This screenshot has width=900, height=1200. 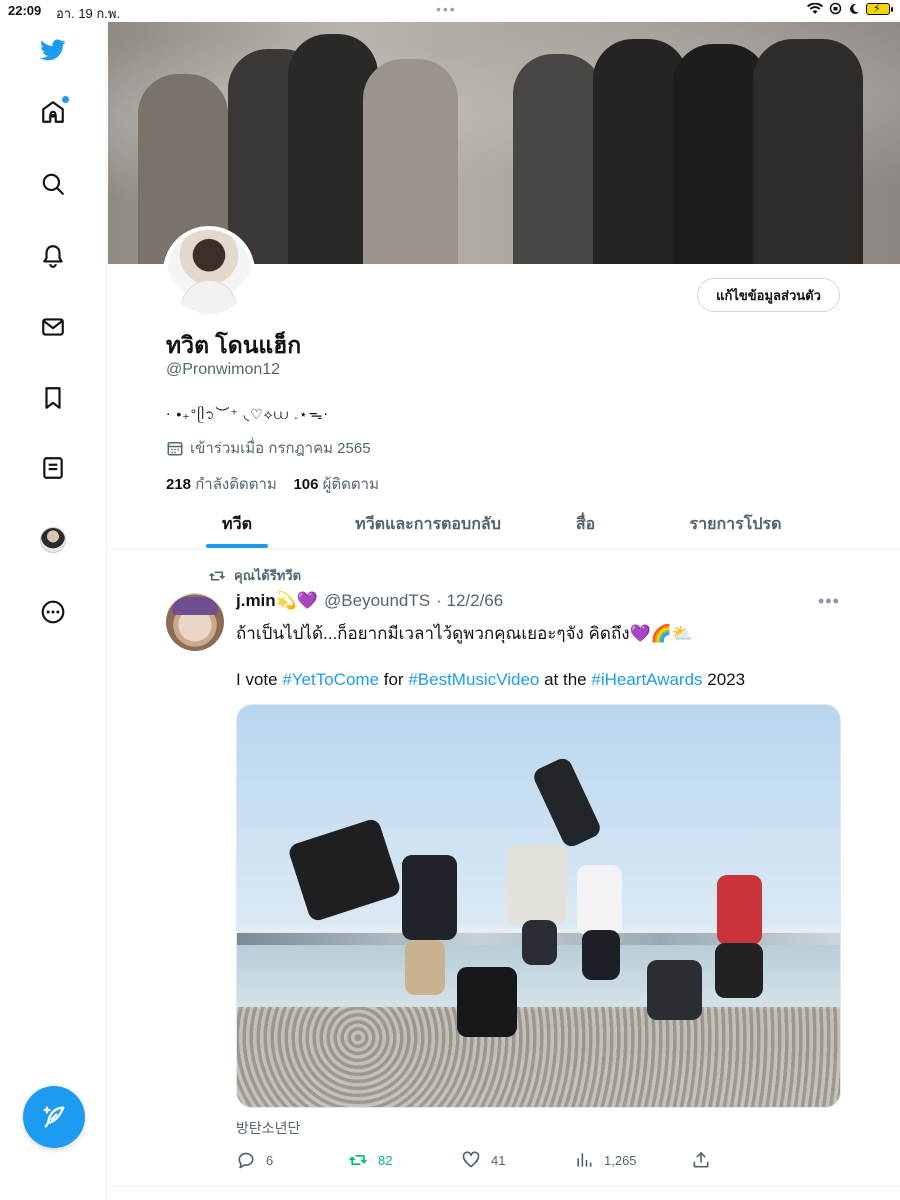 I want to click on user-handle: @Pronwimon12, so click(x=223, y=369).